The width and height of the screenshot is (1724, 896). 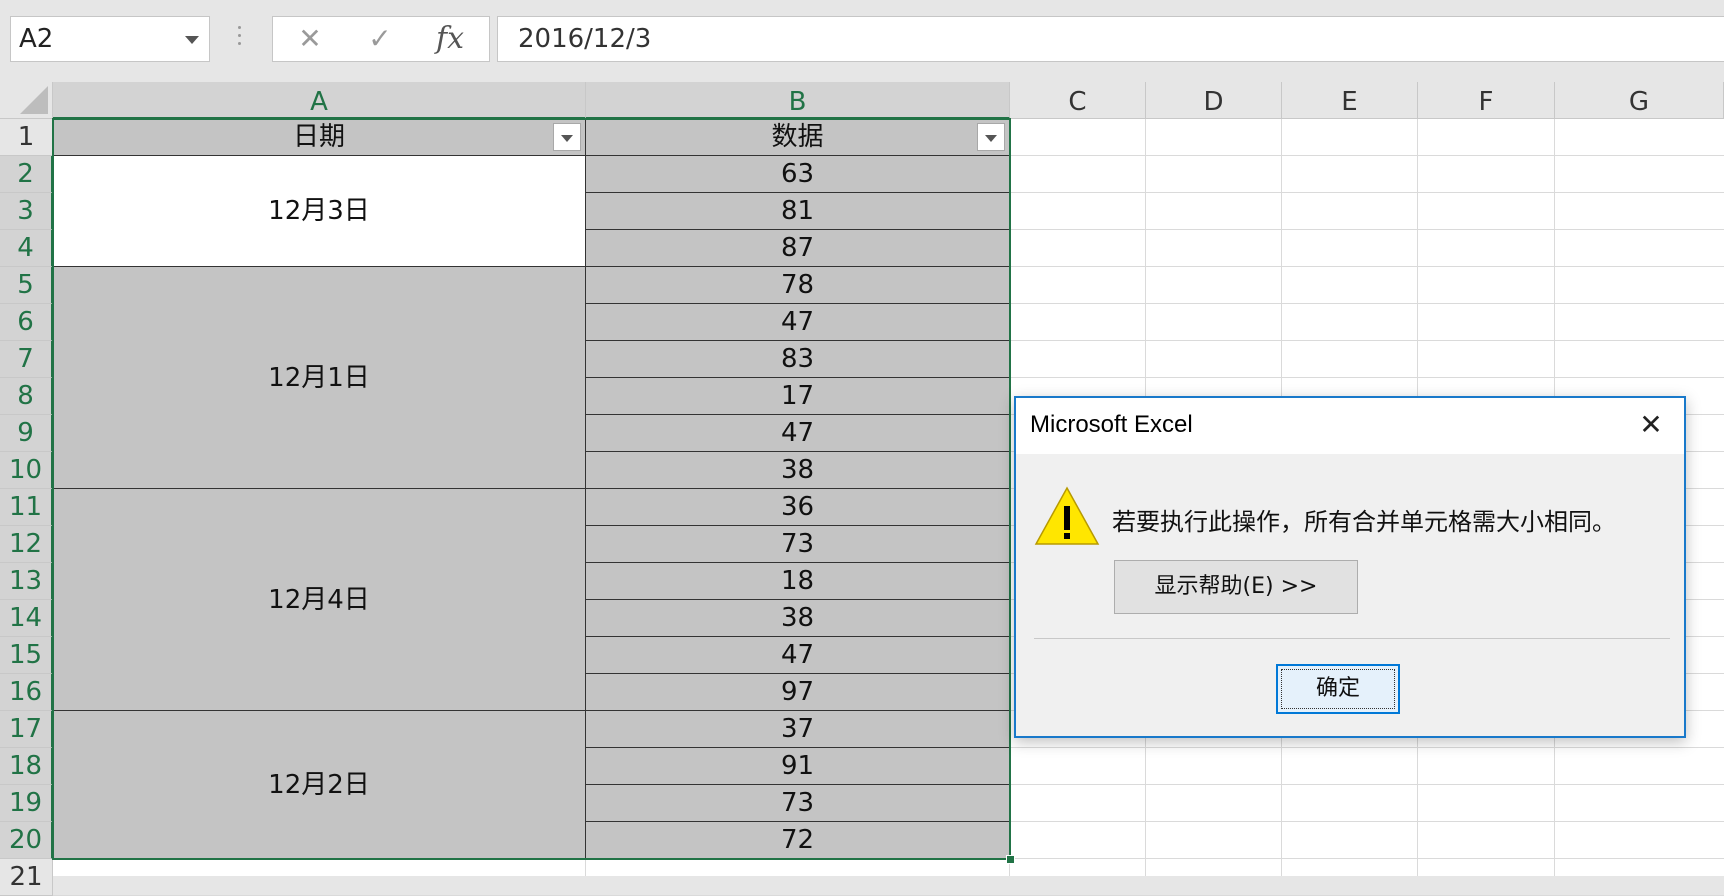 What do you see at coordinates (1110, 39) in the screenshot?
I see `formula-input: 2016/12/3` at bounding box center [1110, 39].